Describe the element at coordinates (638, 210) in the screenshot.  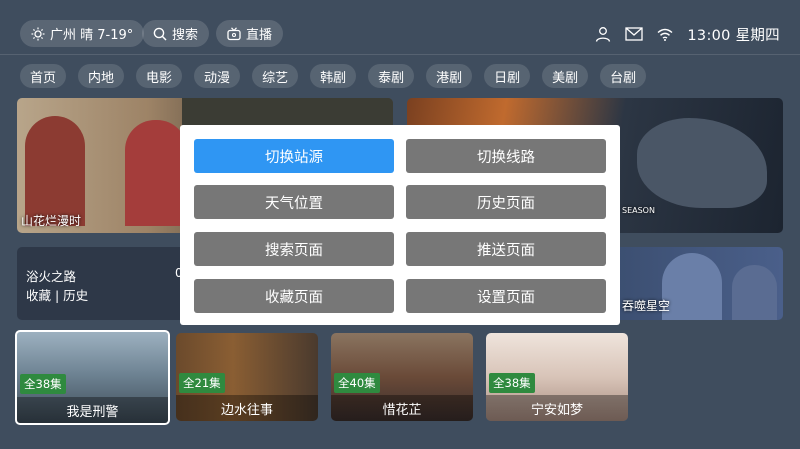
I see `card-title: SEASON` at that location.